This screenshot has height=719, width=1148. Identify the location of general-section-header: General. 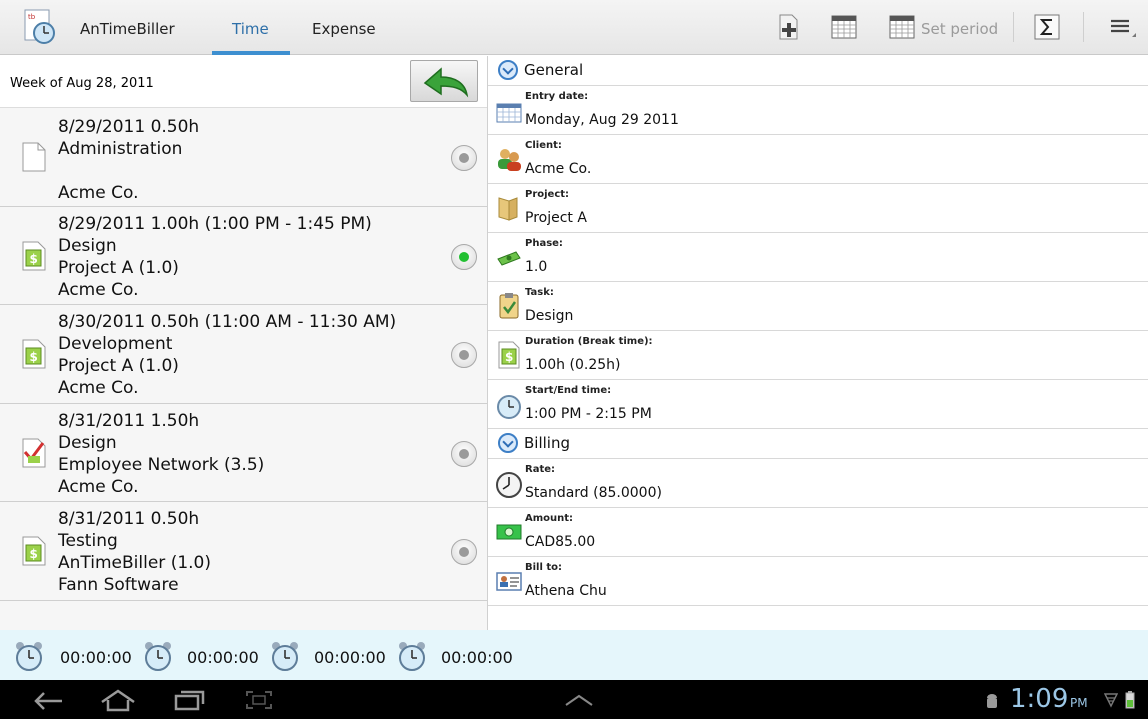
(818, 71).